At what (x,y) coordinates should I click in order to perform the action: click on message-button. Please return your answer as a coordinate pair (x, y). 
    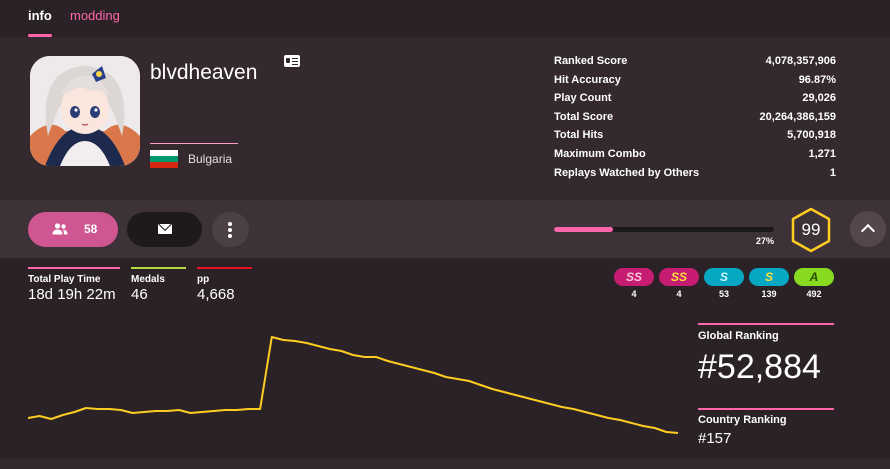
    Looking at the image, I should click on (164, 229).